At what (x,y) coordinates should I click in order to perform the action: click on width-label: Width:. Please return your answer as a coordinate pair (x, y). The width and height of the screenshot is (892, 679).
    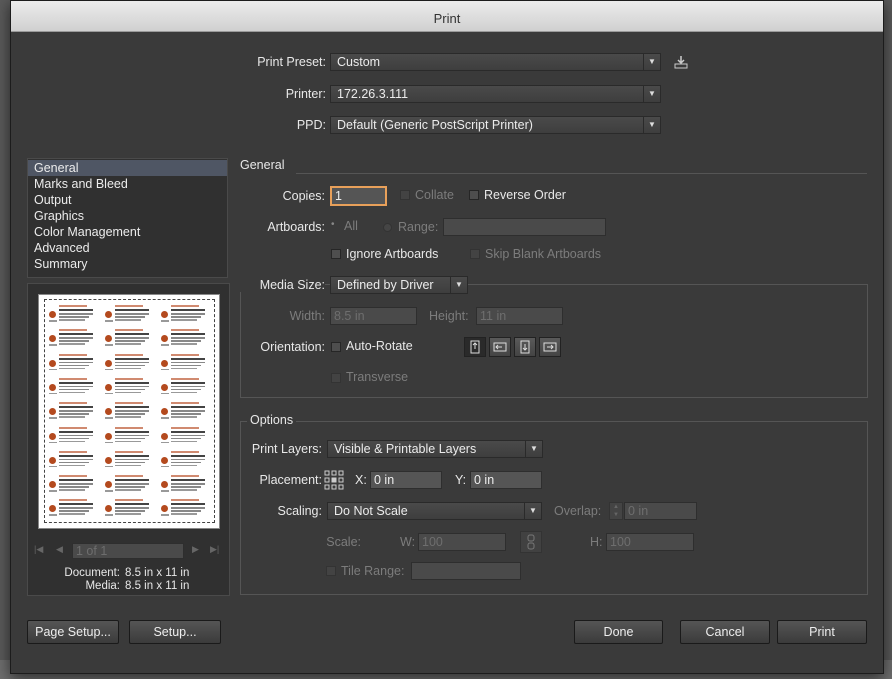
    Looking at the image, I should click on (307, 316).